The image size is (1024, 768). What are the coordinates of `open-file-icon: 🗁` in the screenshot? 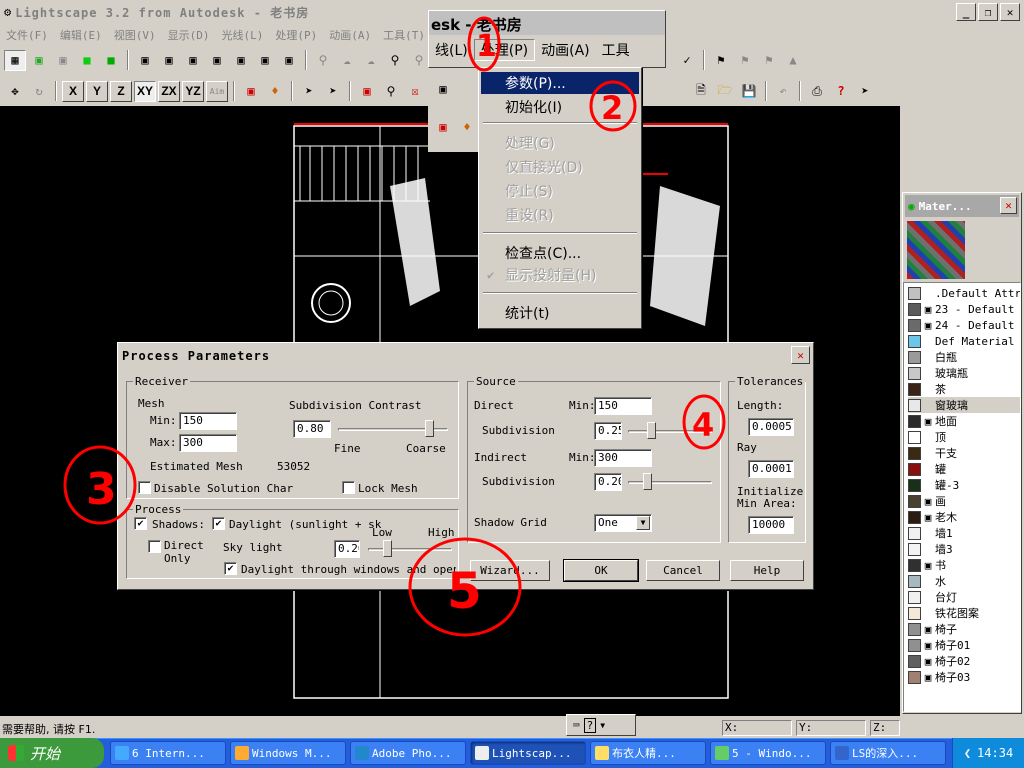 It's located at (725, 91).